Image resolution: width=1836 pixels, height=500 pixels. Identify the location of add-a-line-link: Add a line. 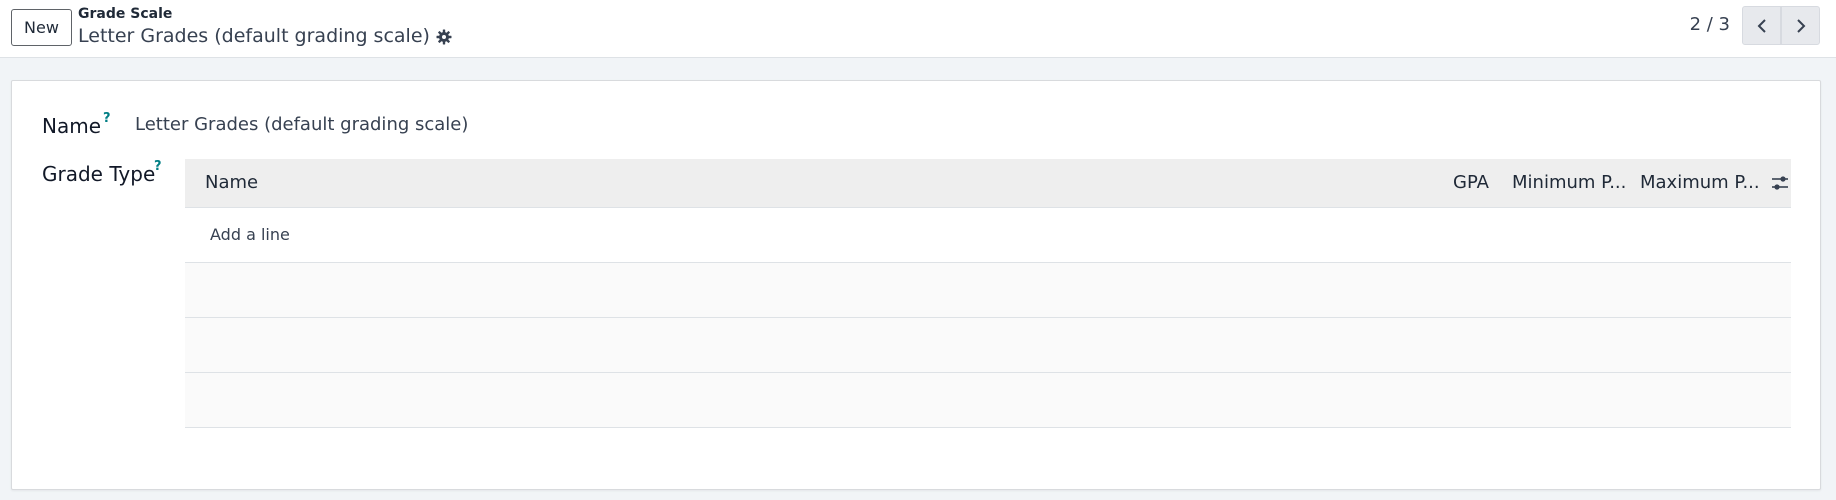
(250, 234).